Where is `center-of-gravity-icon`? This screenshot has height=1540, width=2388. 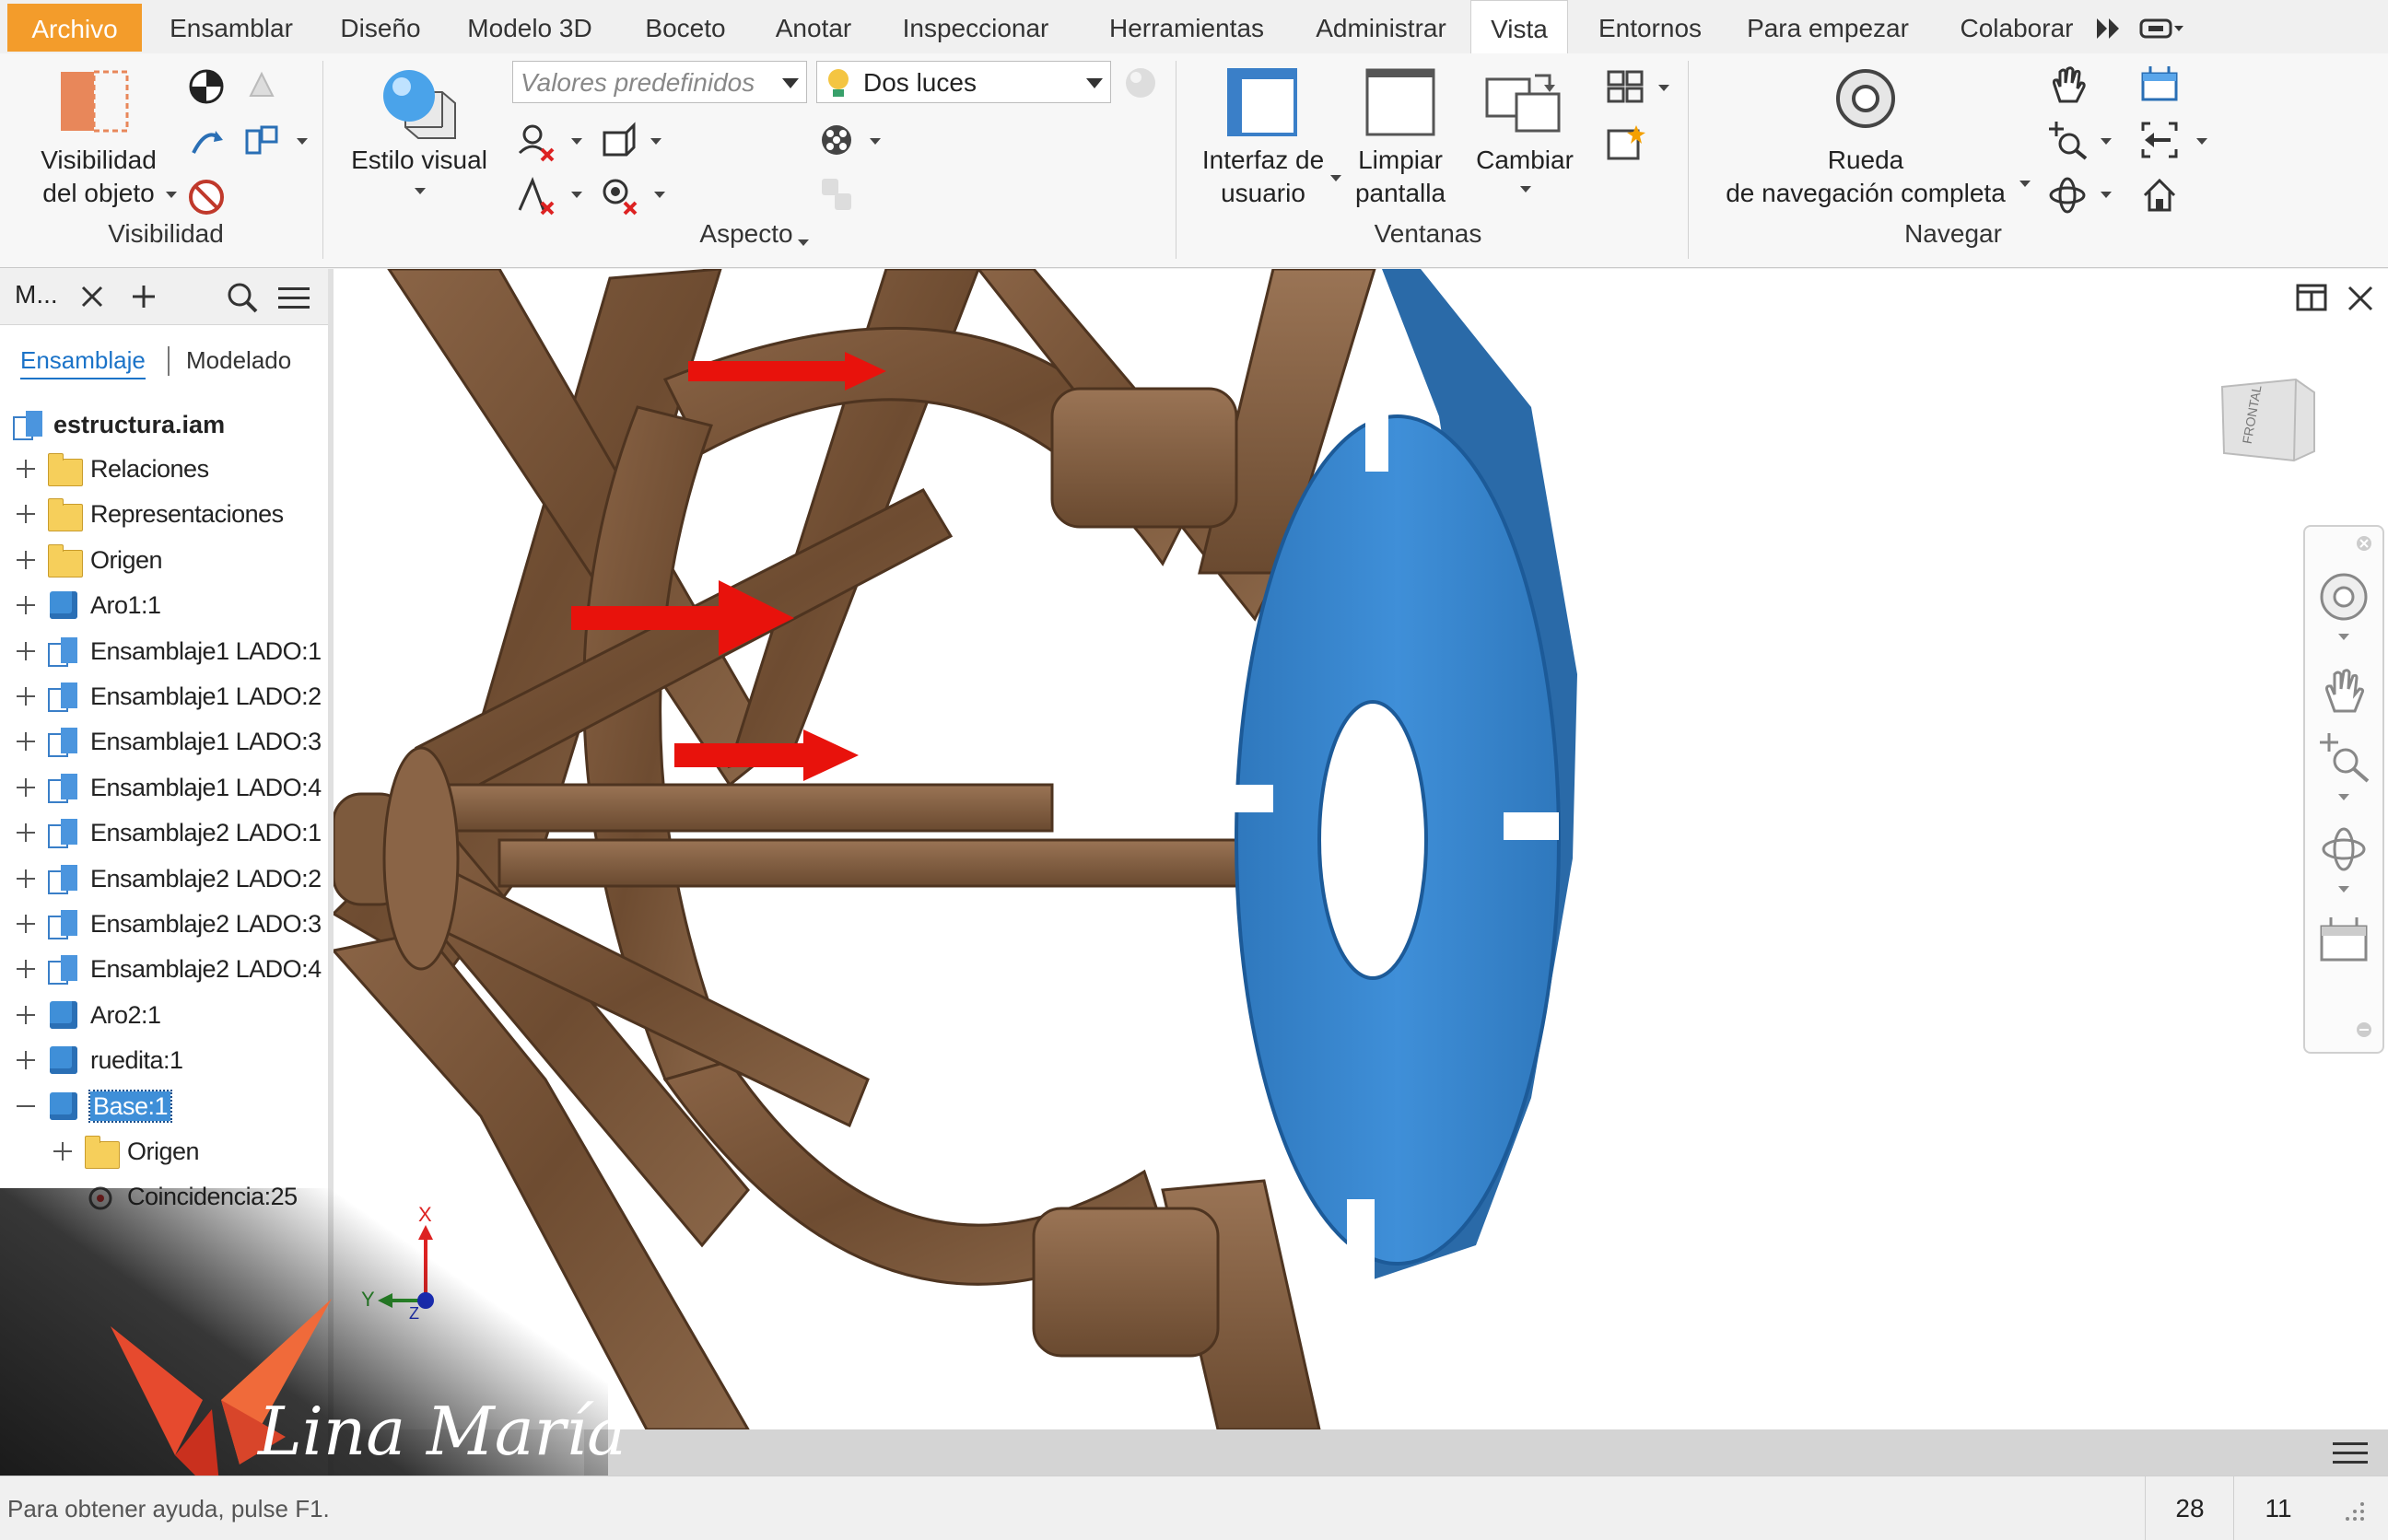 center-of-gravity-icon is located at coordinates (206, 89).